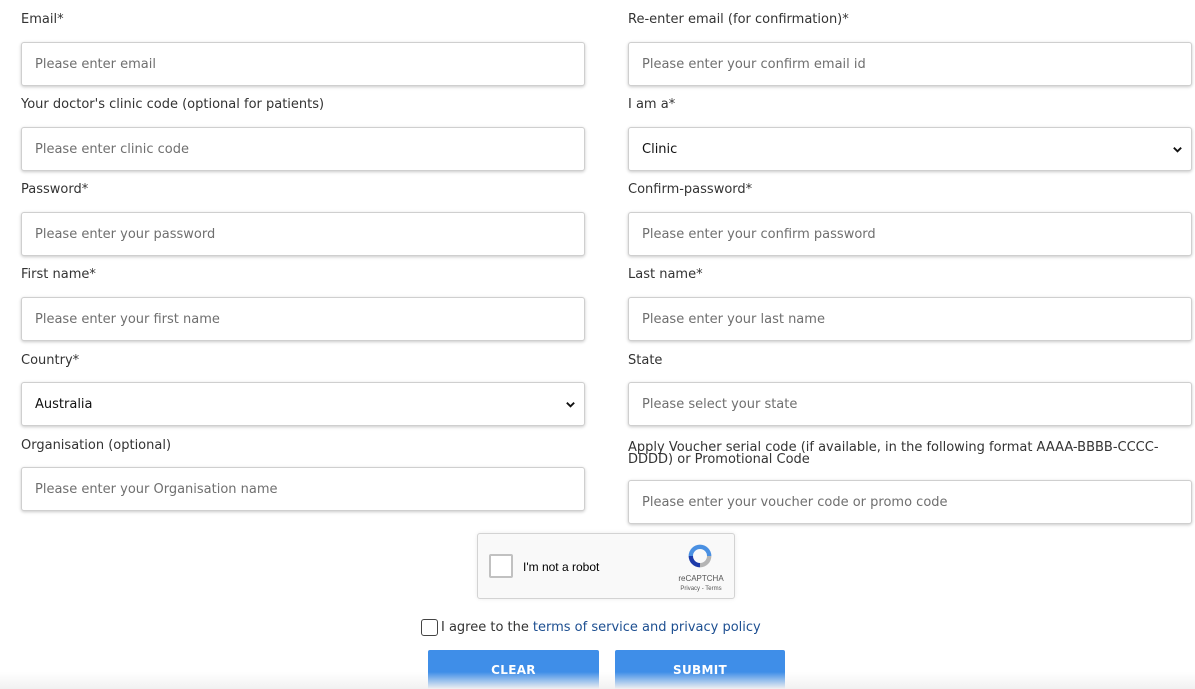  I want to click on clinic-code-input, so click(309, 149).